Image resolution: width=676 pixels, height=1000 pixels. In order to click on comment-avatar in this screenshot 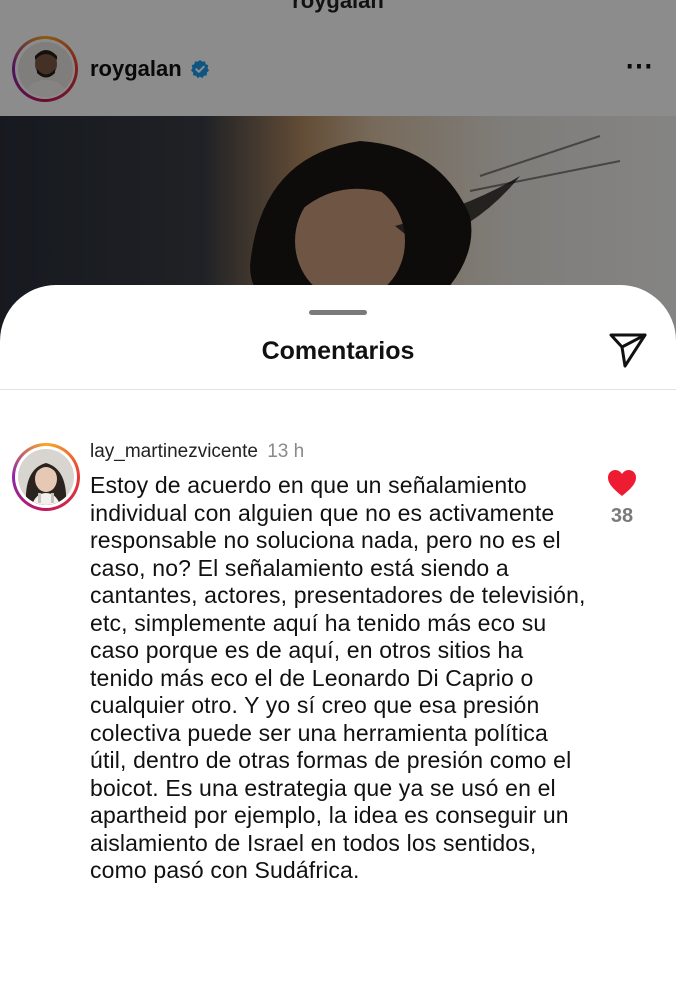, I will do `click(46, 477)`.